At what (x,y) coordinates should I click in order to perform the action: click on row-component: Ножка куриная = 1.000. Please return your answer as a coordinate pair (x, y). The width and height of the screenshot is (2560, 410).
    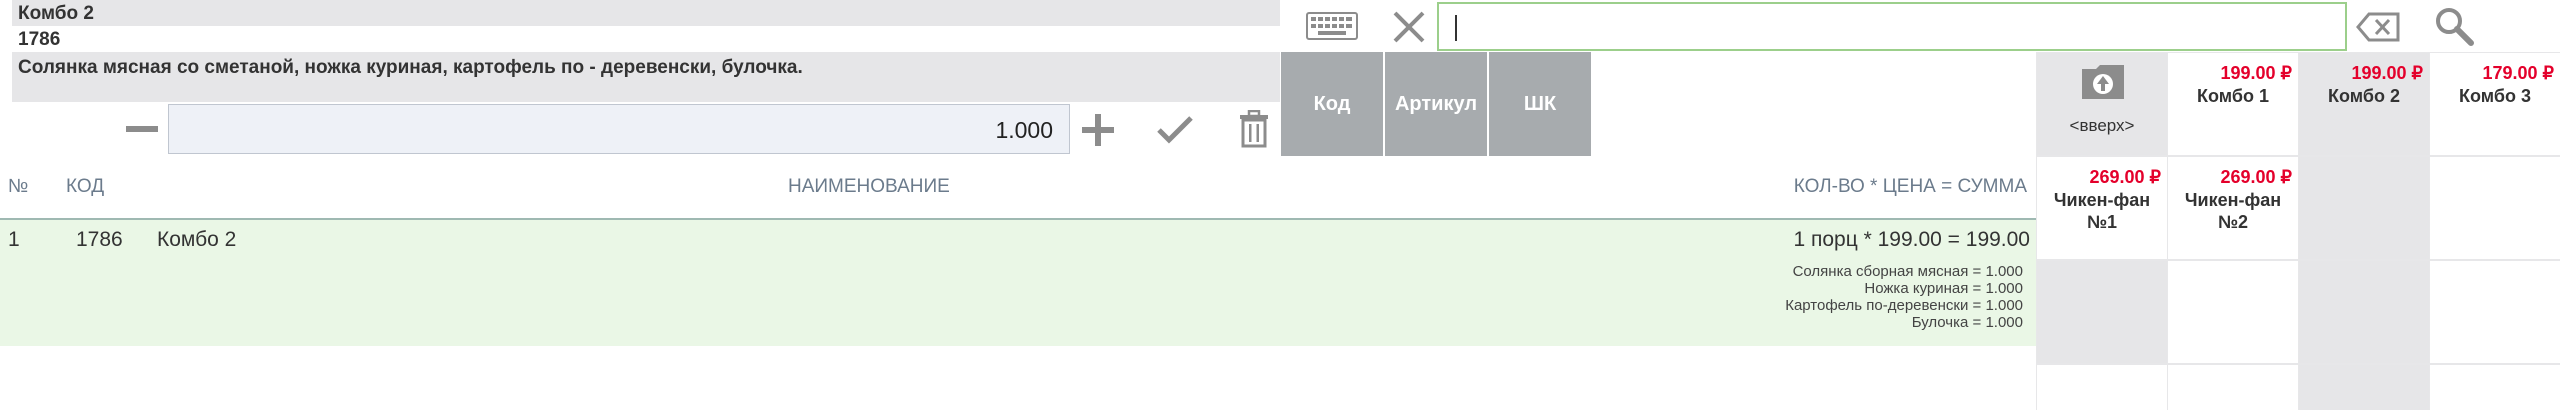
    Looking at the image, I should click on (1943, 288).